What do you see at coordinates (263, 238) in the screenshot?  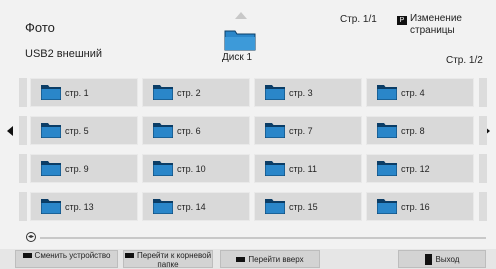 I see `scrollbar` at bounding box center [263, 238].